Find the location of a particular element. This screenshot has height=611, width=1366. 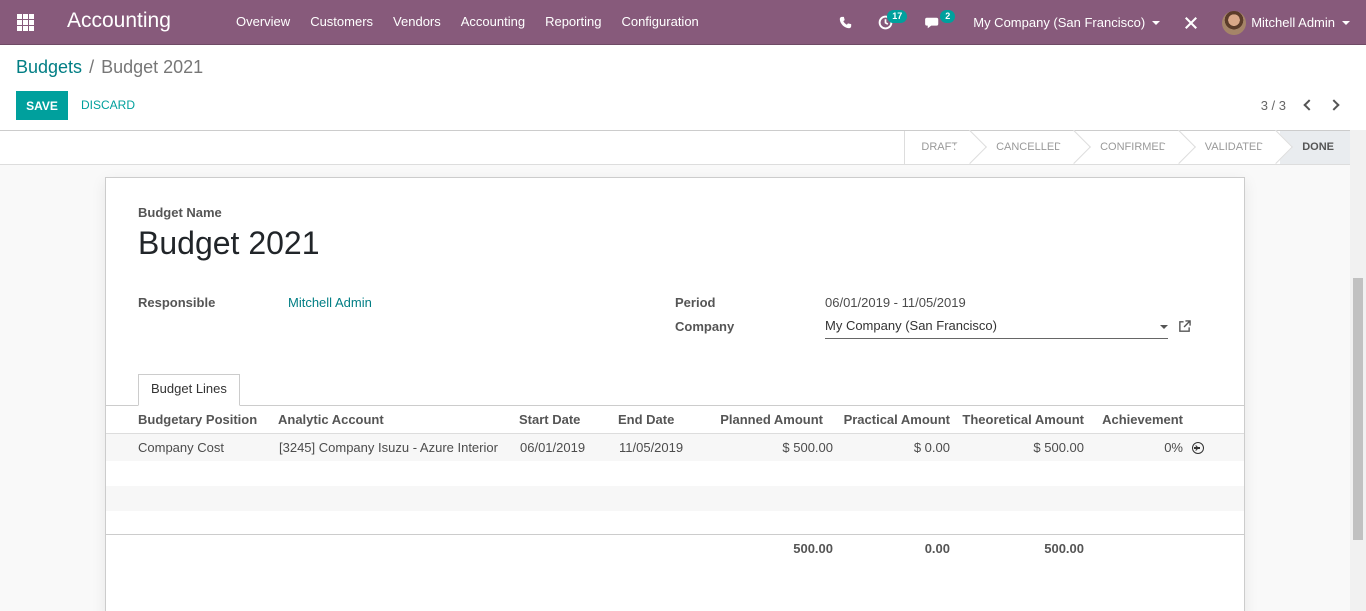

column-header-analytic-account: Analytic Account is located at coordinates (331, 419).